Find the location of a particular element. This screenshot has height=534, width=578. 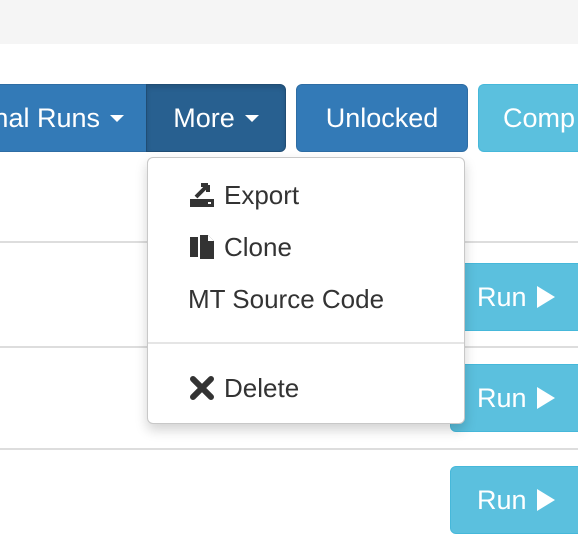

menu-item-label: Clone is located at coordinates (258, 246).